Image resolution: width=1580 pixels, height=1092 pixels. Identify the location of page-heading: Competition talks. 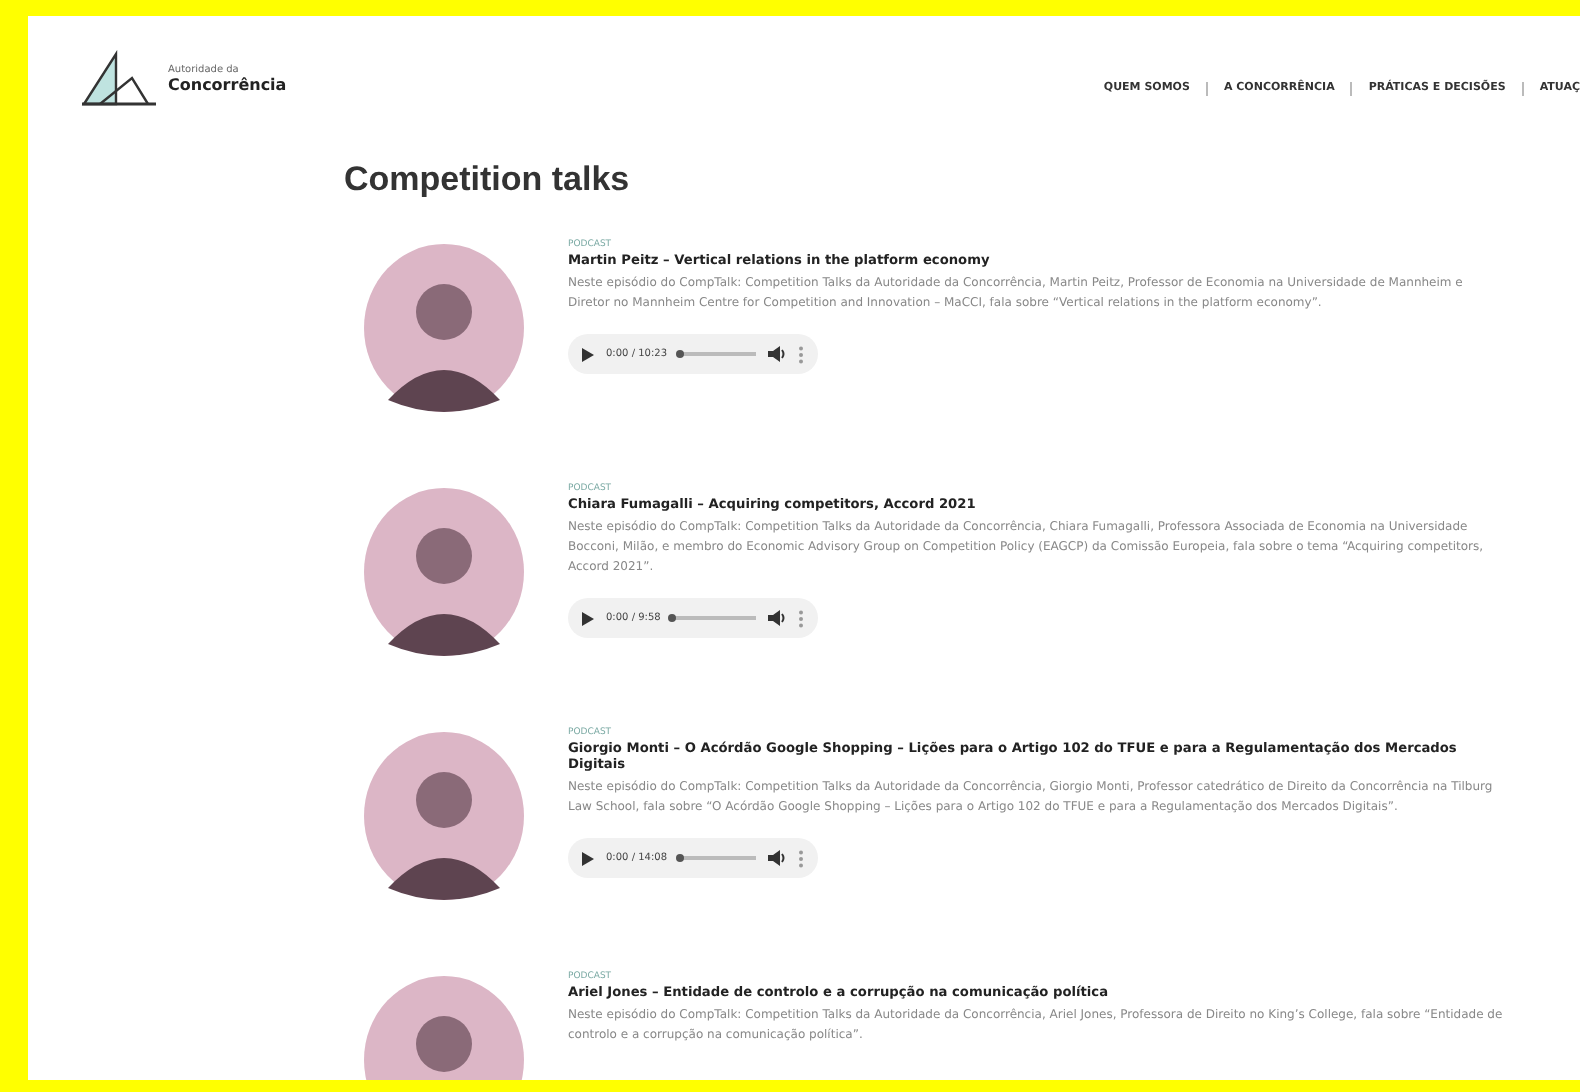
(488, 180).